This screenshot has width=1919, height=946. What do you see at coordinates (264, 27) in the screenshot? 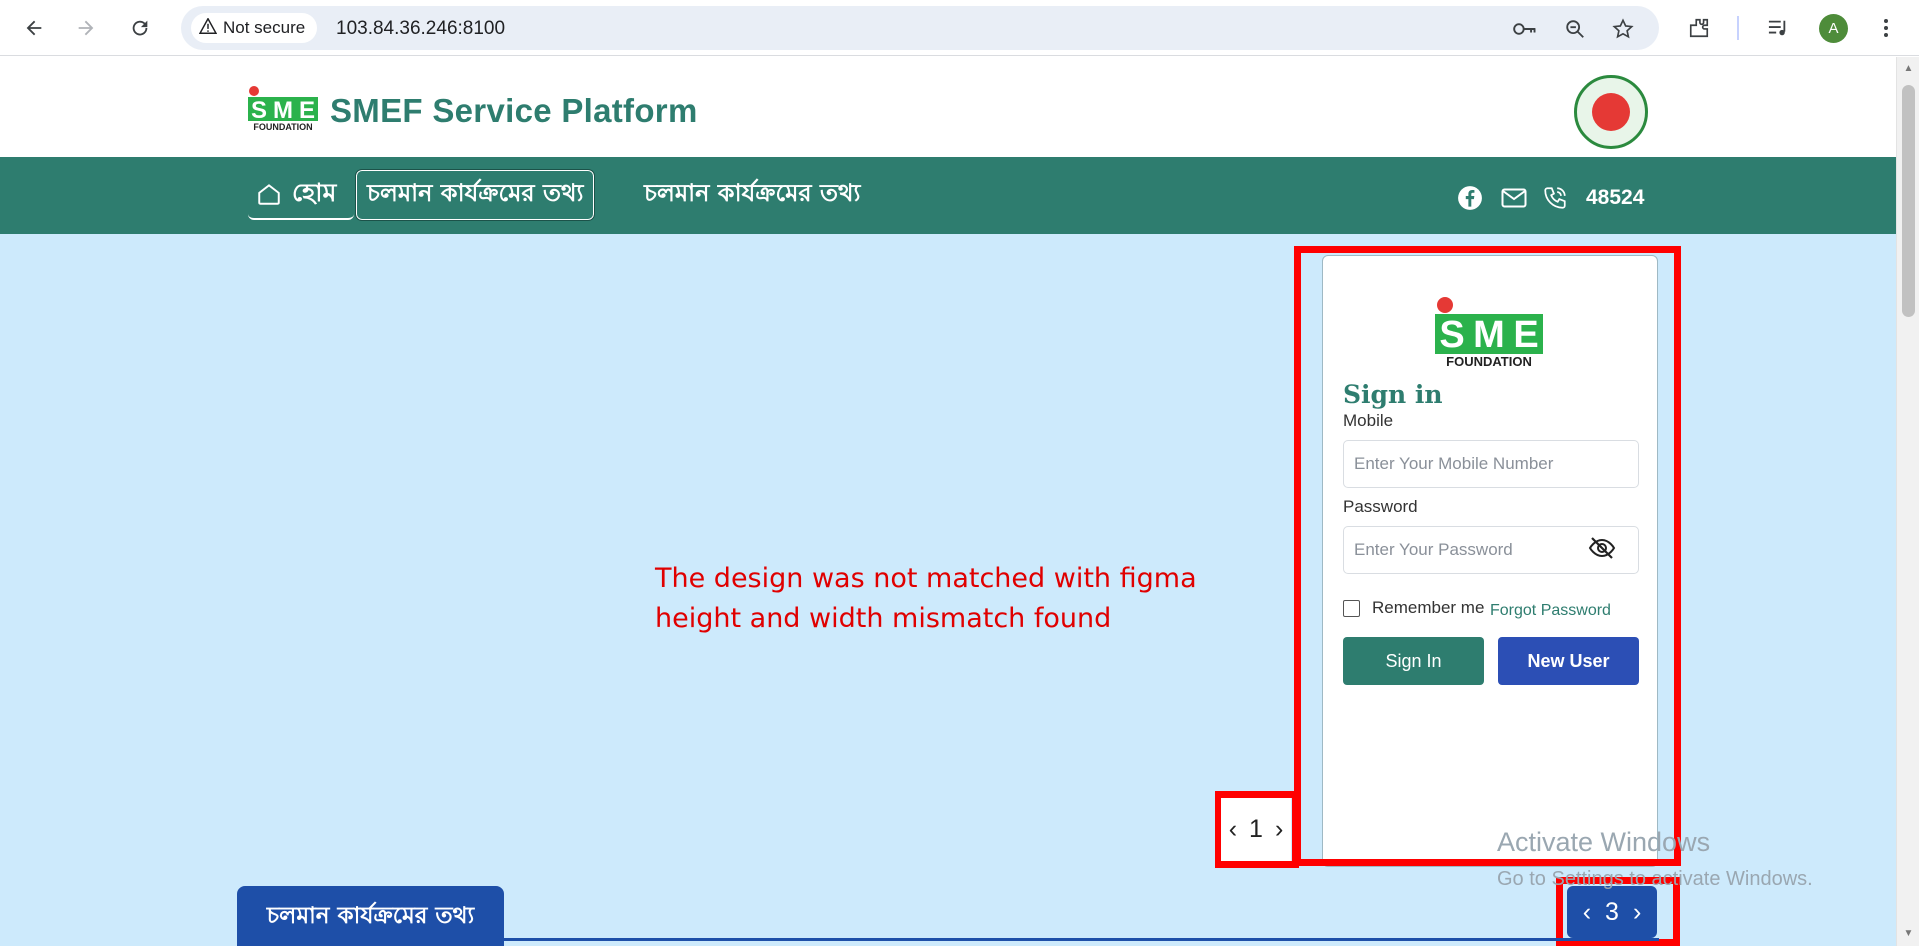
I see `security-label: Not secure` at bounding box center [264, 27].